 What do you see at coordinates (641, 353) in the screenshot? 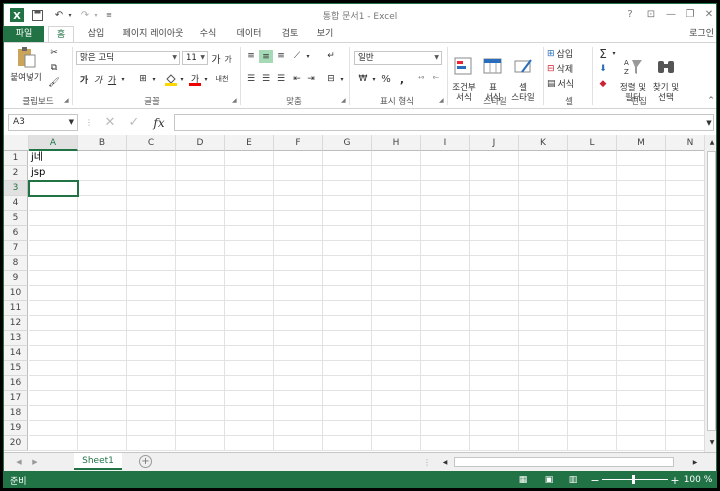
I see `cell-m14` at bounding box center [641, 353].